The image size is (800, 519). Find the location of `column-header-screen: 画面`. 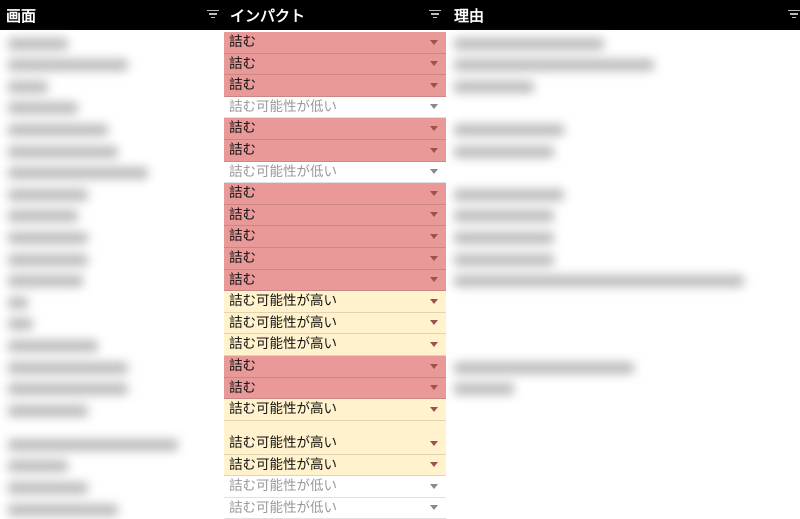

column-header-screen: 画面 is located at coordinates (18, 15).